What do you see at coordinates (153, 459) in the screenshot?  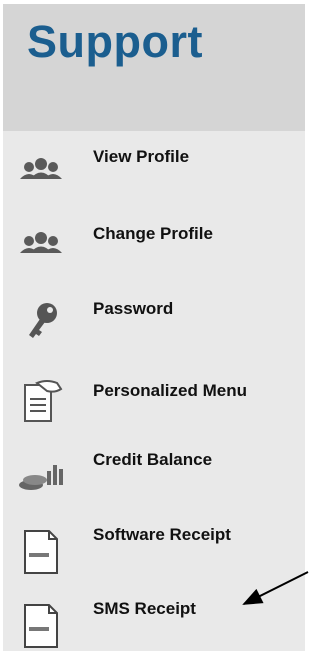 I see `sidebar-item-label: Credit Balance` at bounding box center [153, 459].